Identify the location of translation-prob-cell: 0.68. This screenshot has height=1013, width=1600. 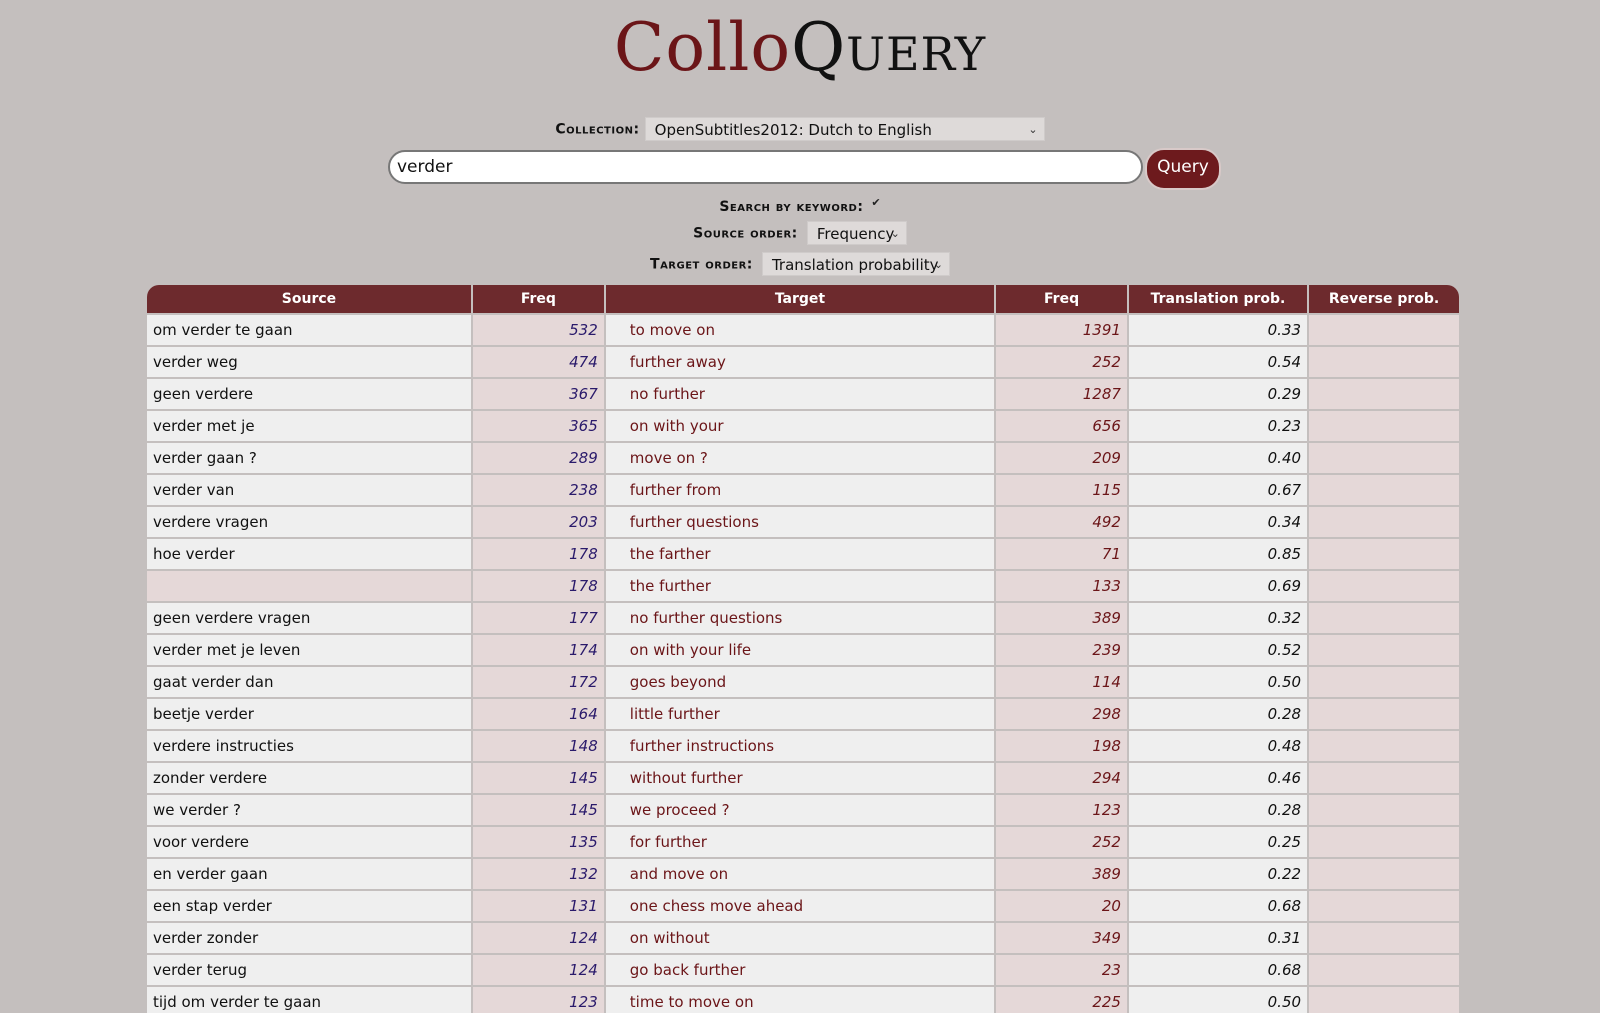
(1218, 970).